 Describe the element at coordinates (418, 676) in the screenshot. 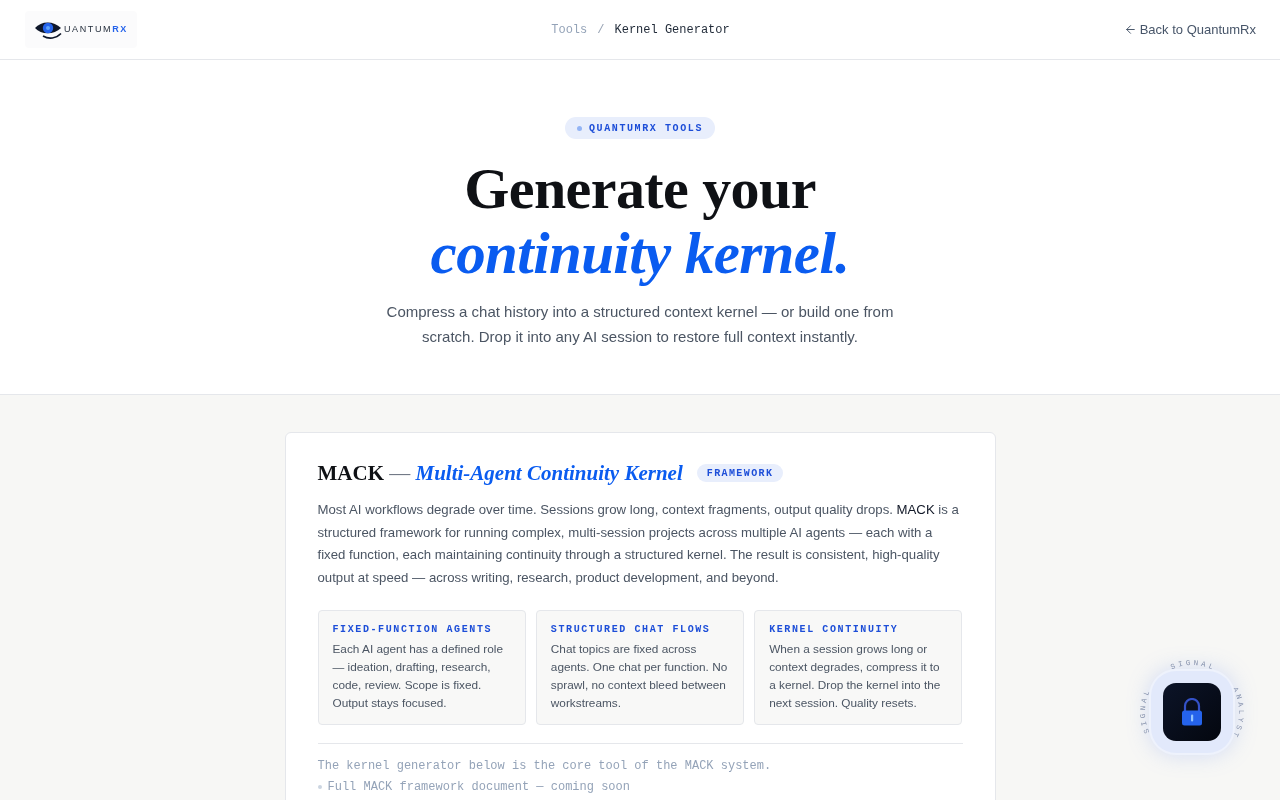

I see `feature-text: Each AI agent has a defined role — ideation, drafting, research, code, review. Scope is fixed. Output stays focused.` at that location.